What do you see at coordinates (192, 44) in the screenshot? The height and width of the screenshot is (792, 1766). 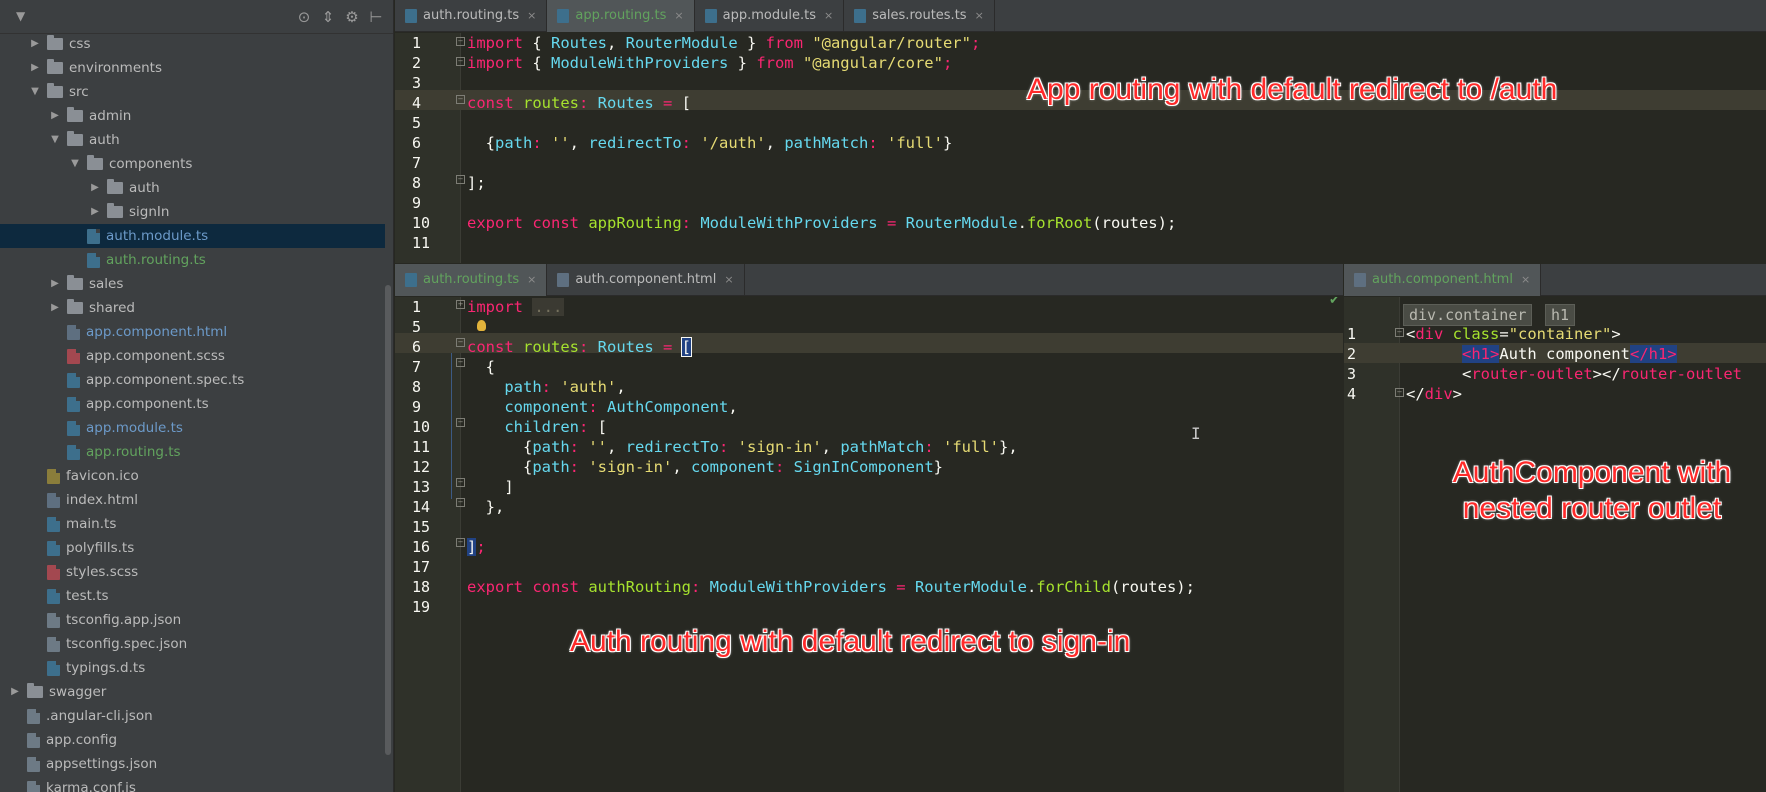 I see `tree-folder: ▶ css` at bounding box center [192, 44].